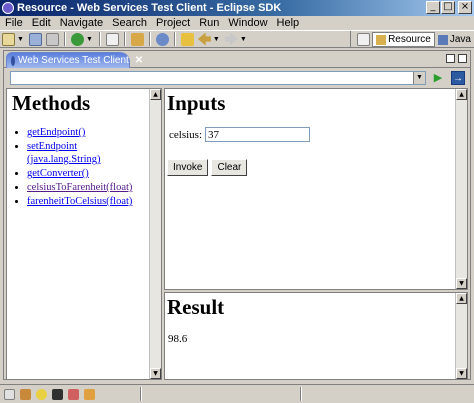  Describe the element at coordinates (204, 39) in the screenshot. I see `back-arrow-icon` at that location.